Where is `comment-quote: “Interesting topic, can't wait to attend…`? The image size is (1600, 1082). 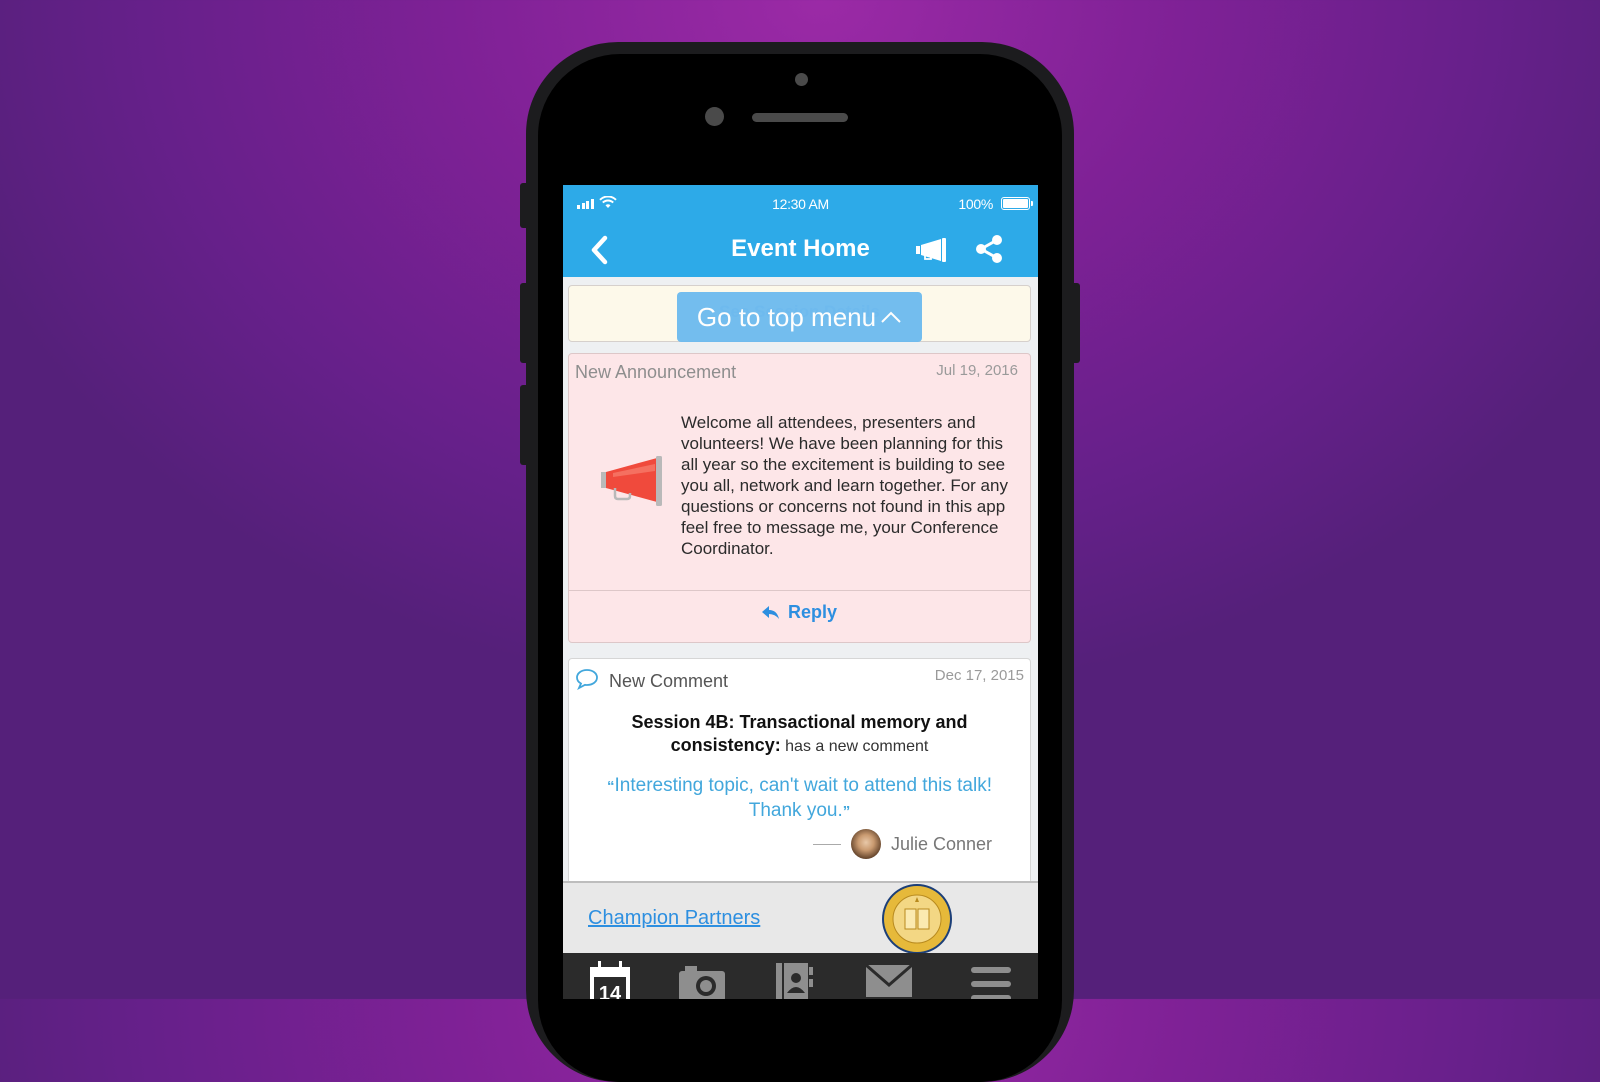
comment-quote: “Interesting topic, can't wait to attend… is located at coordinates (799, 799).